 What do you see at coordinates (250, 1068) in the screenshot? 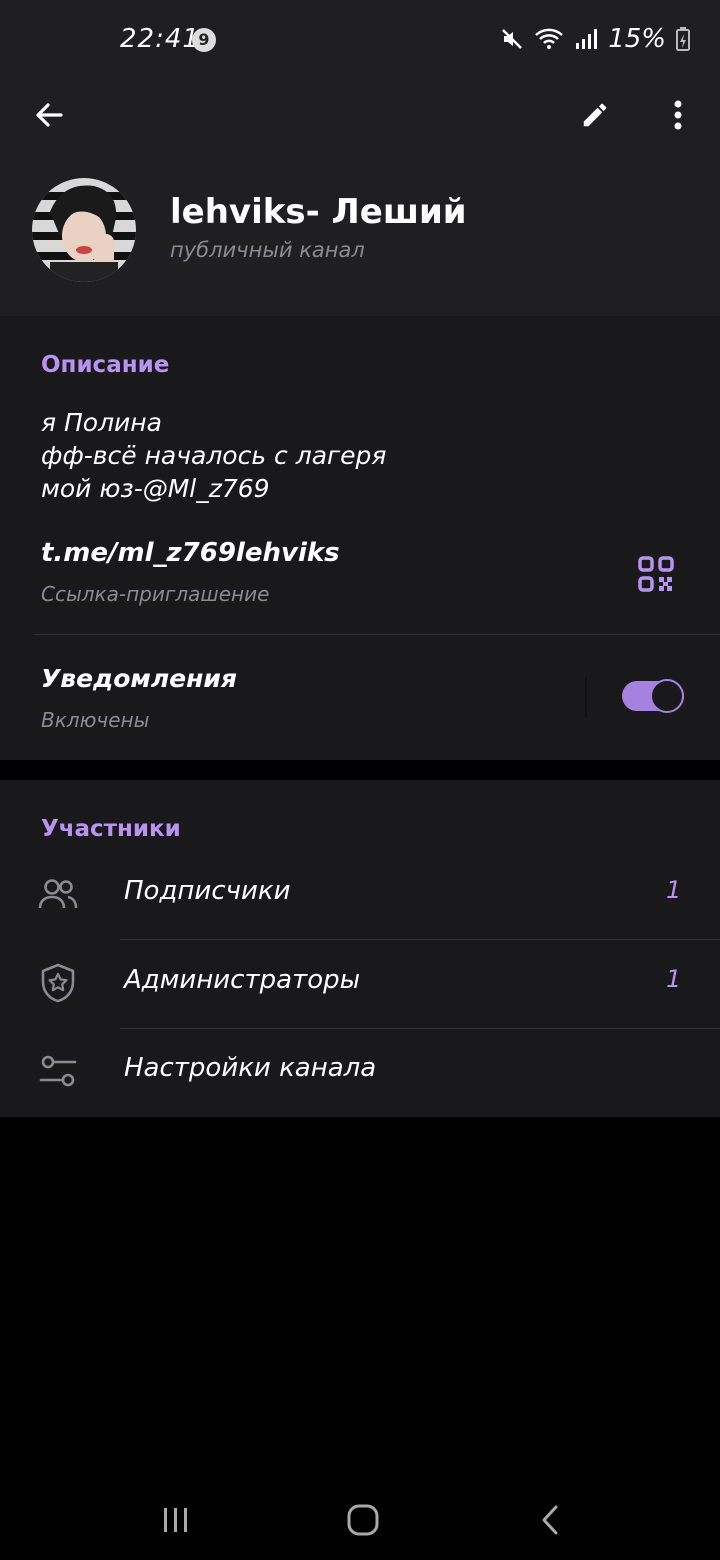
I see `channel-settings-label: Настройки канала` at bounding box center [250, 1068].